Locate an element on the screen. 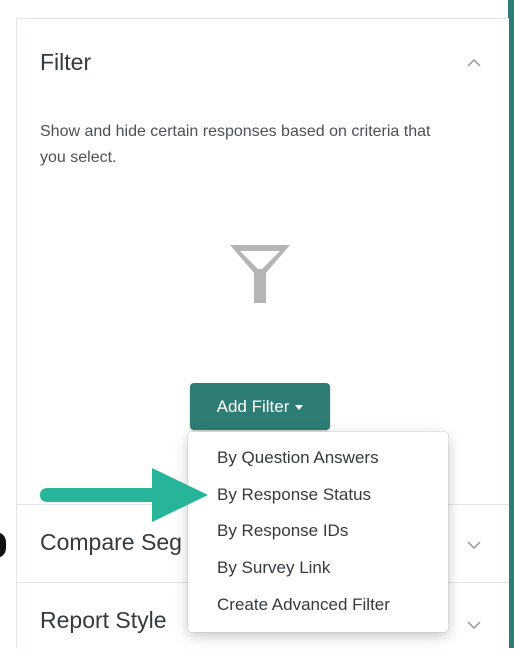 This screenshot has height=649, width=514. filter-section-header: Filter is located at coordinates (263, 56).